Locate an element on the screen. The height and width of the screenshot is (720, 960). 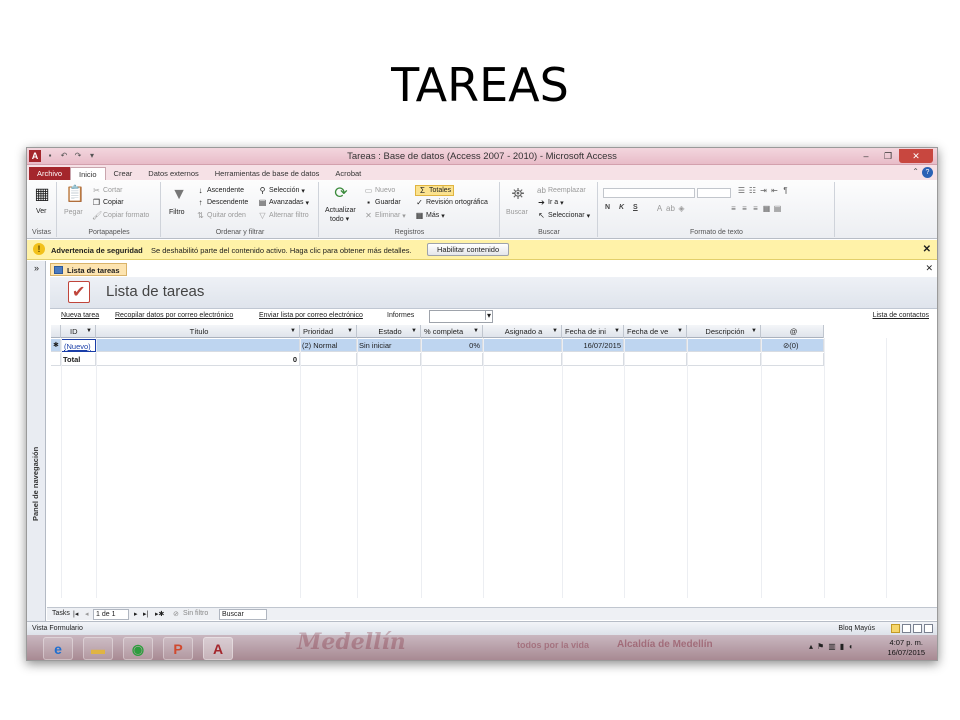
filtro-button: Filtro is located at coordinates (177, 212).